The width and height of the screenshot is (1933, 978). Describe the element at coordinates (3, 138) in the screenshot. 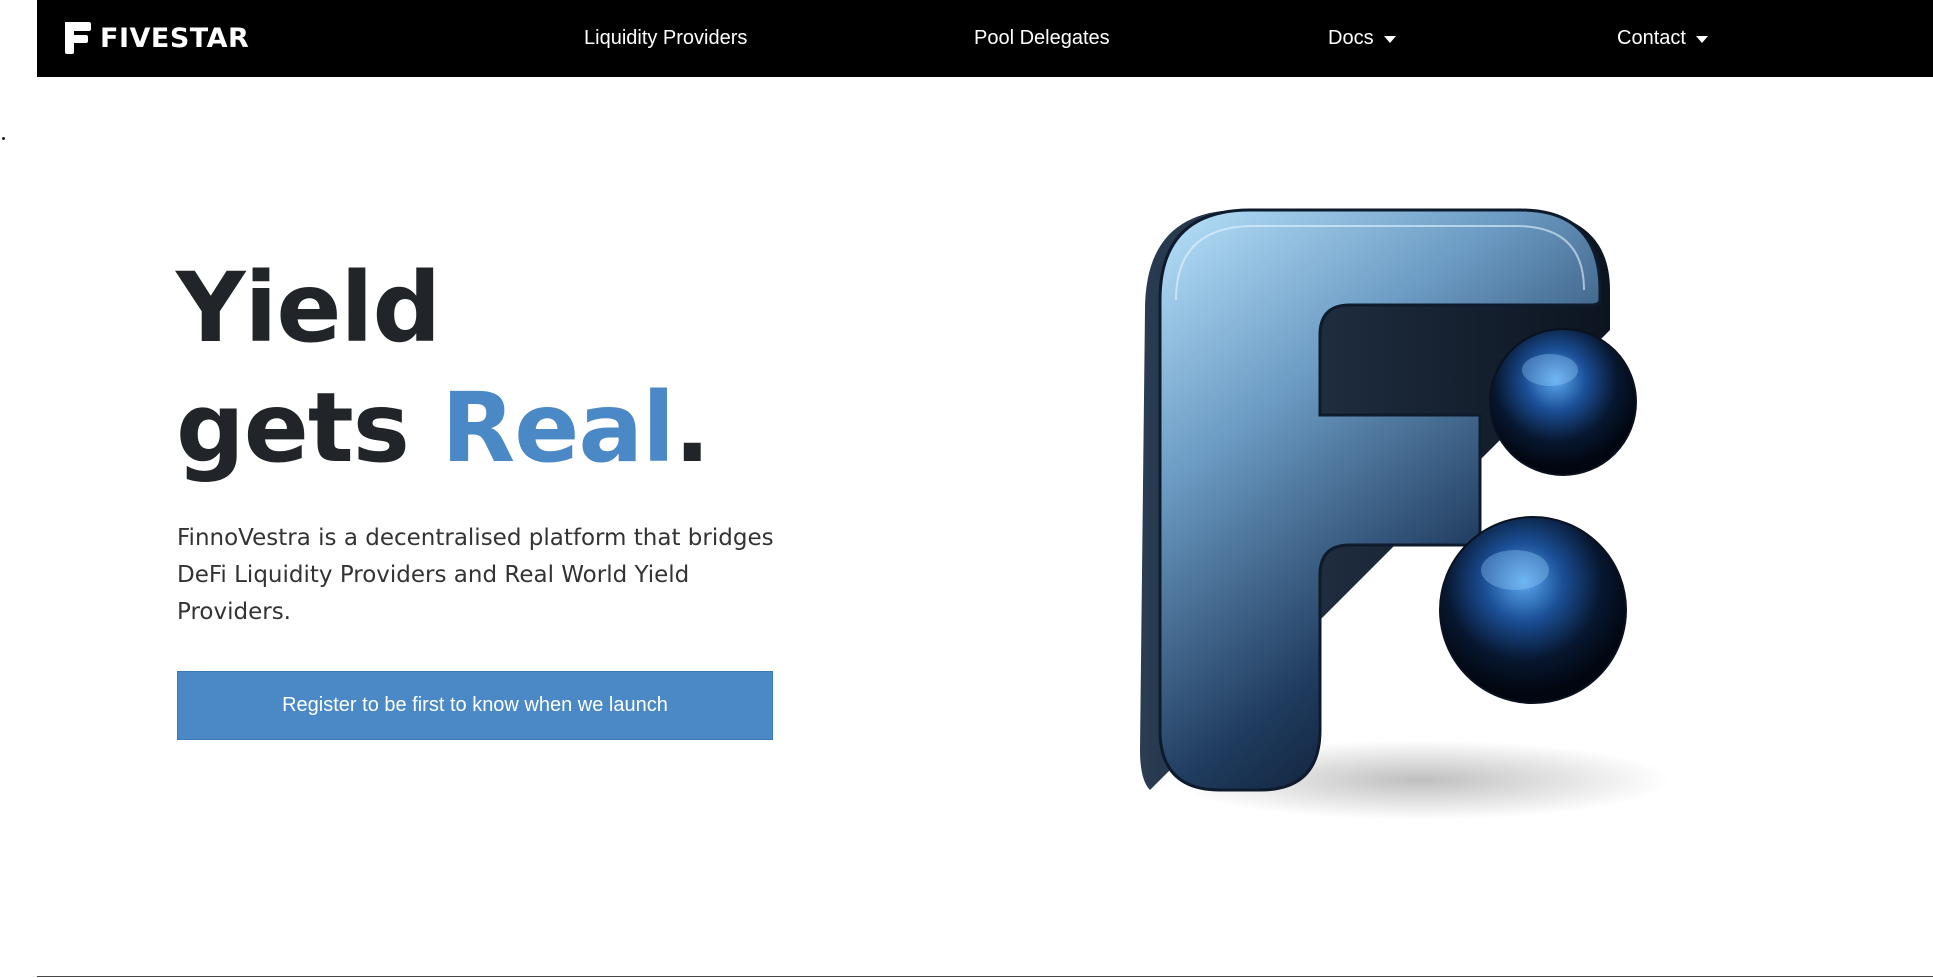

I see `stray-dot` at that location.